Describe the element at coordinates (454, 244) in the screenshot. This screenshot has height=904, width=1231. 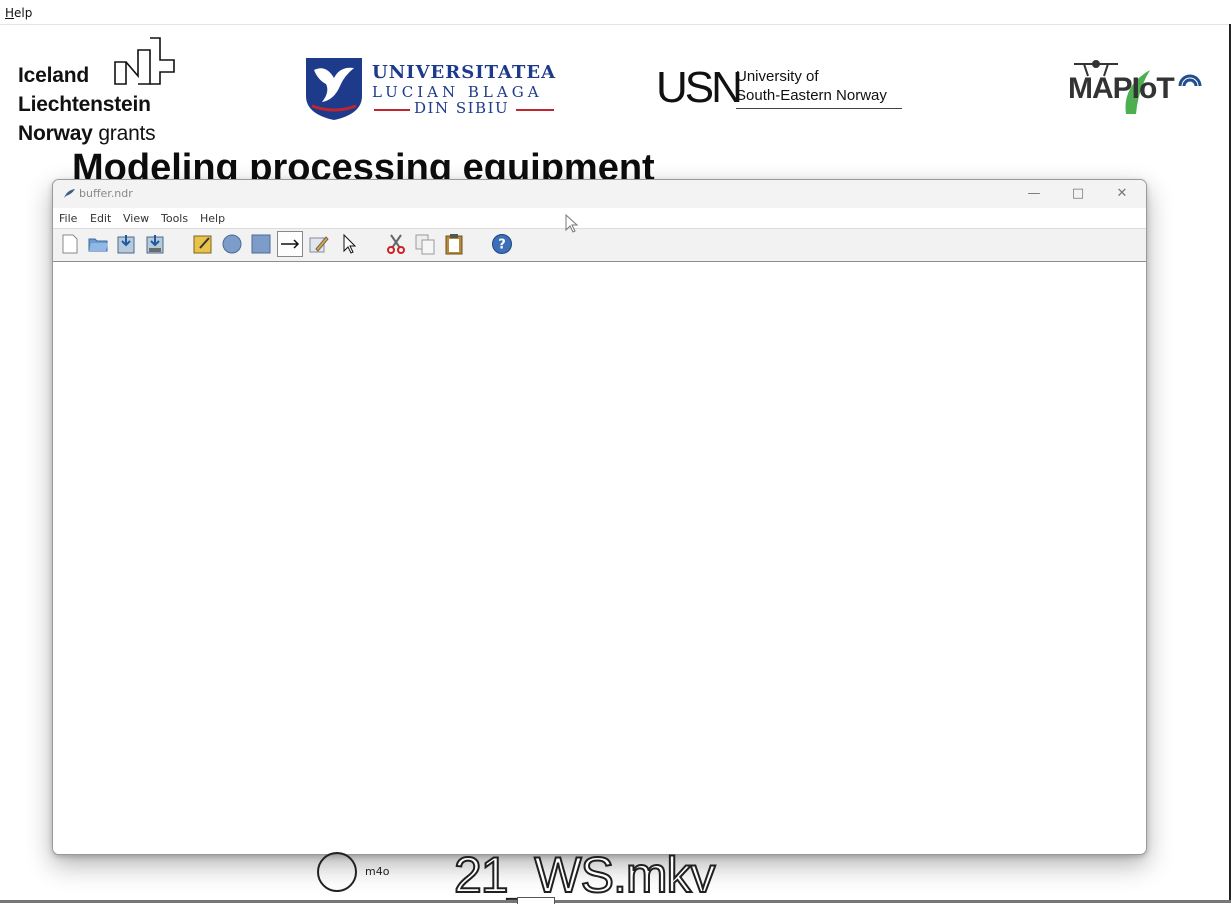
I see `paste-icon` at that location.